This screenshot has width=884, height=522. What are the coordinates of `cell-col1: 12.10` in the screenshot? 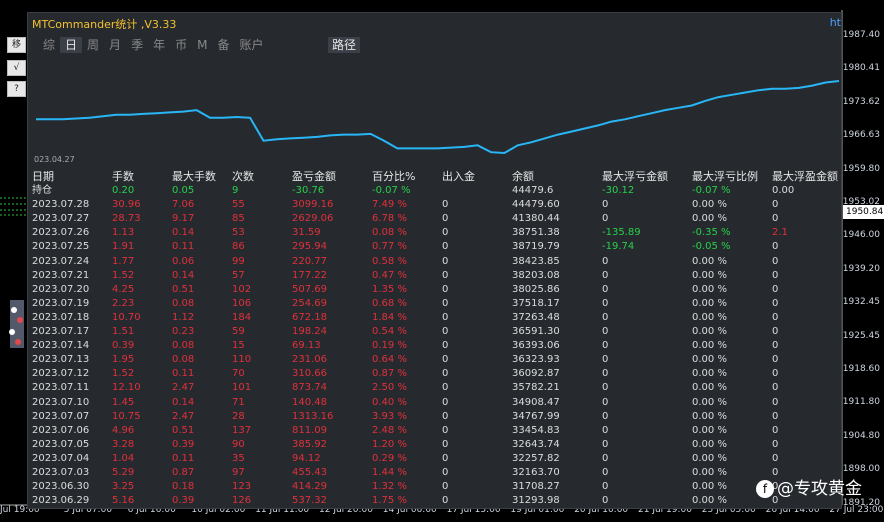 It's located at (126, 388).